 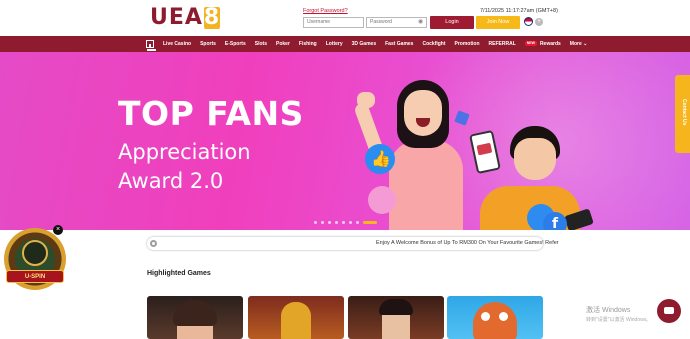 I want to click on banner-title: TOP FANS, so click(x=211, y=113).